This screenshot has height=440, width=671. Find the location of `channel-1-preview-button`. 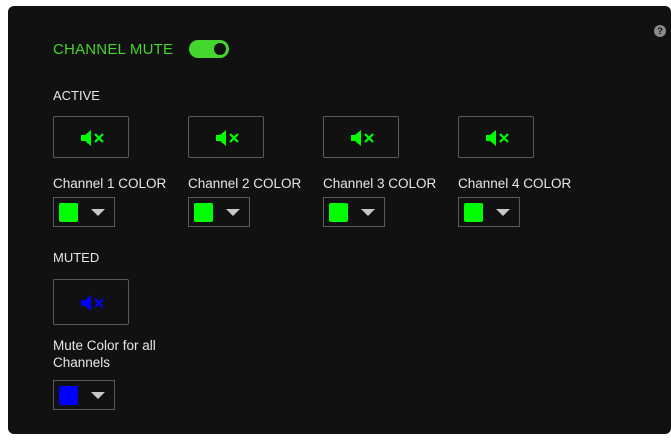

channel-1-preview-button is located at coordinates (91, 137).